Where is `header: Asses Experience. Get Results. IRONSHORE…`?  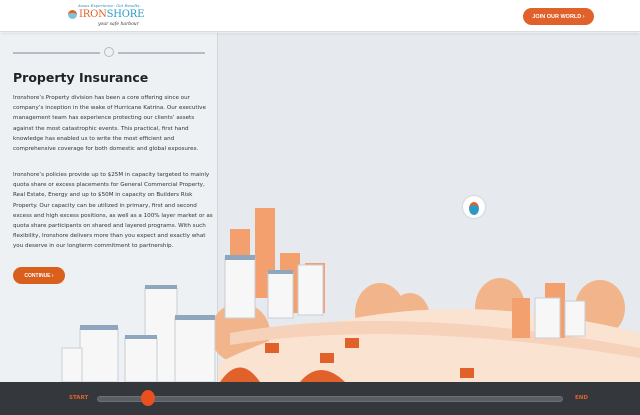
header: Asses Experience. Get Results. IRONSHORE… is located at coordinates (320, 16).